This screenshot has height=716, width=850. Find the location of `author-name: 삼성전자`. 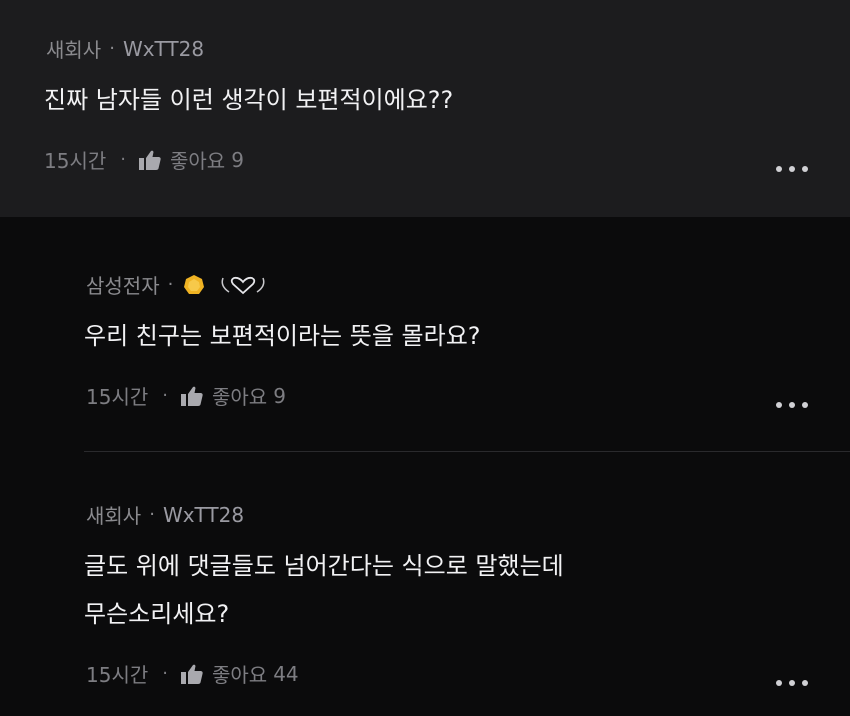

author-name: 삼성전자 is located at coordinates (123, 284).